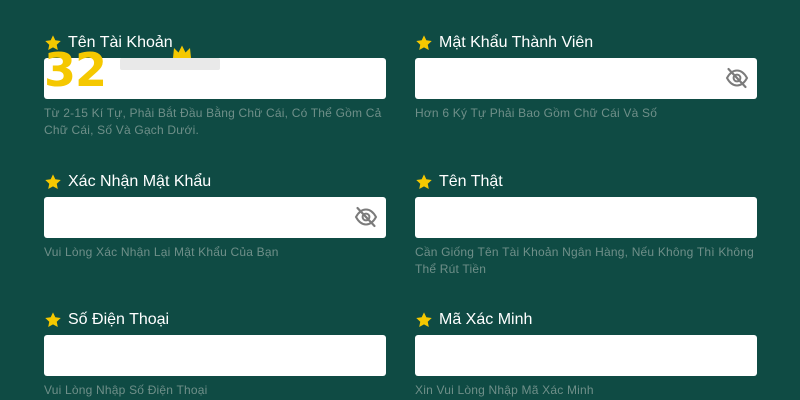 This screenshot has height=400, width=800. I want to click on phone-input-box, so click(215, 355).